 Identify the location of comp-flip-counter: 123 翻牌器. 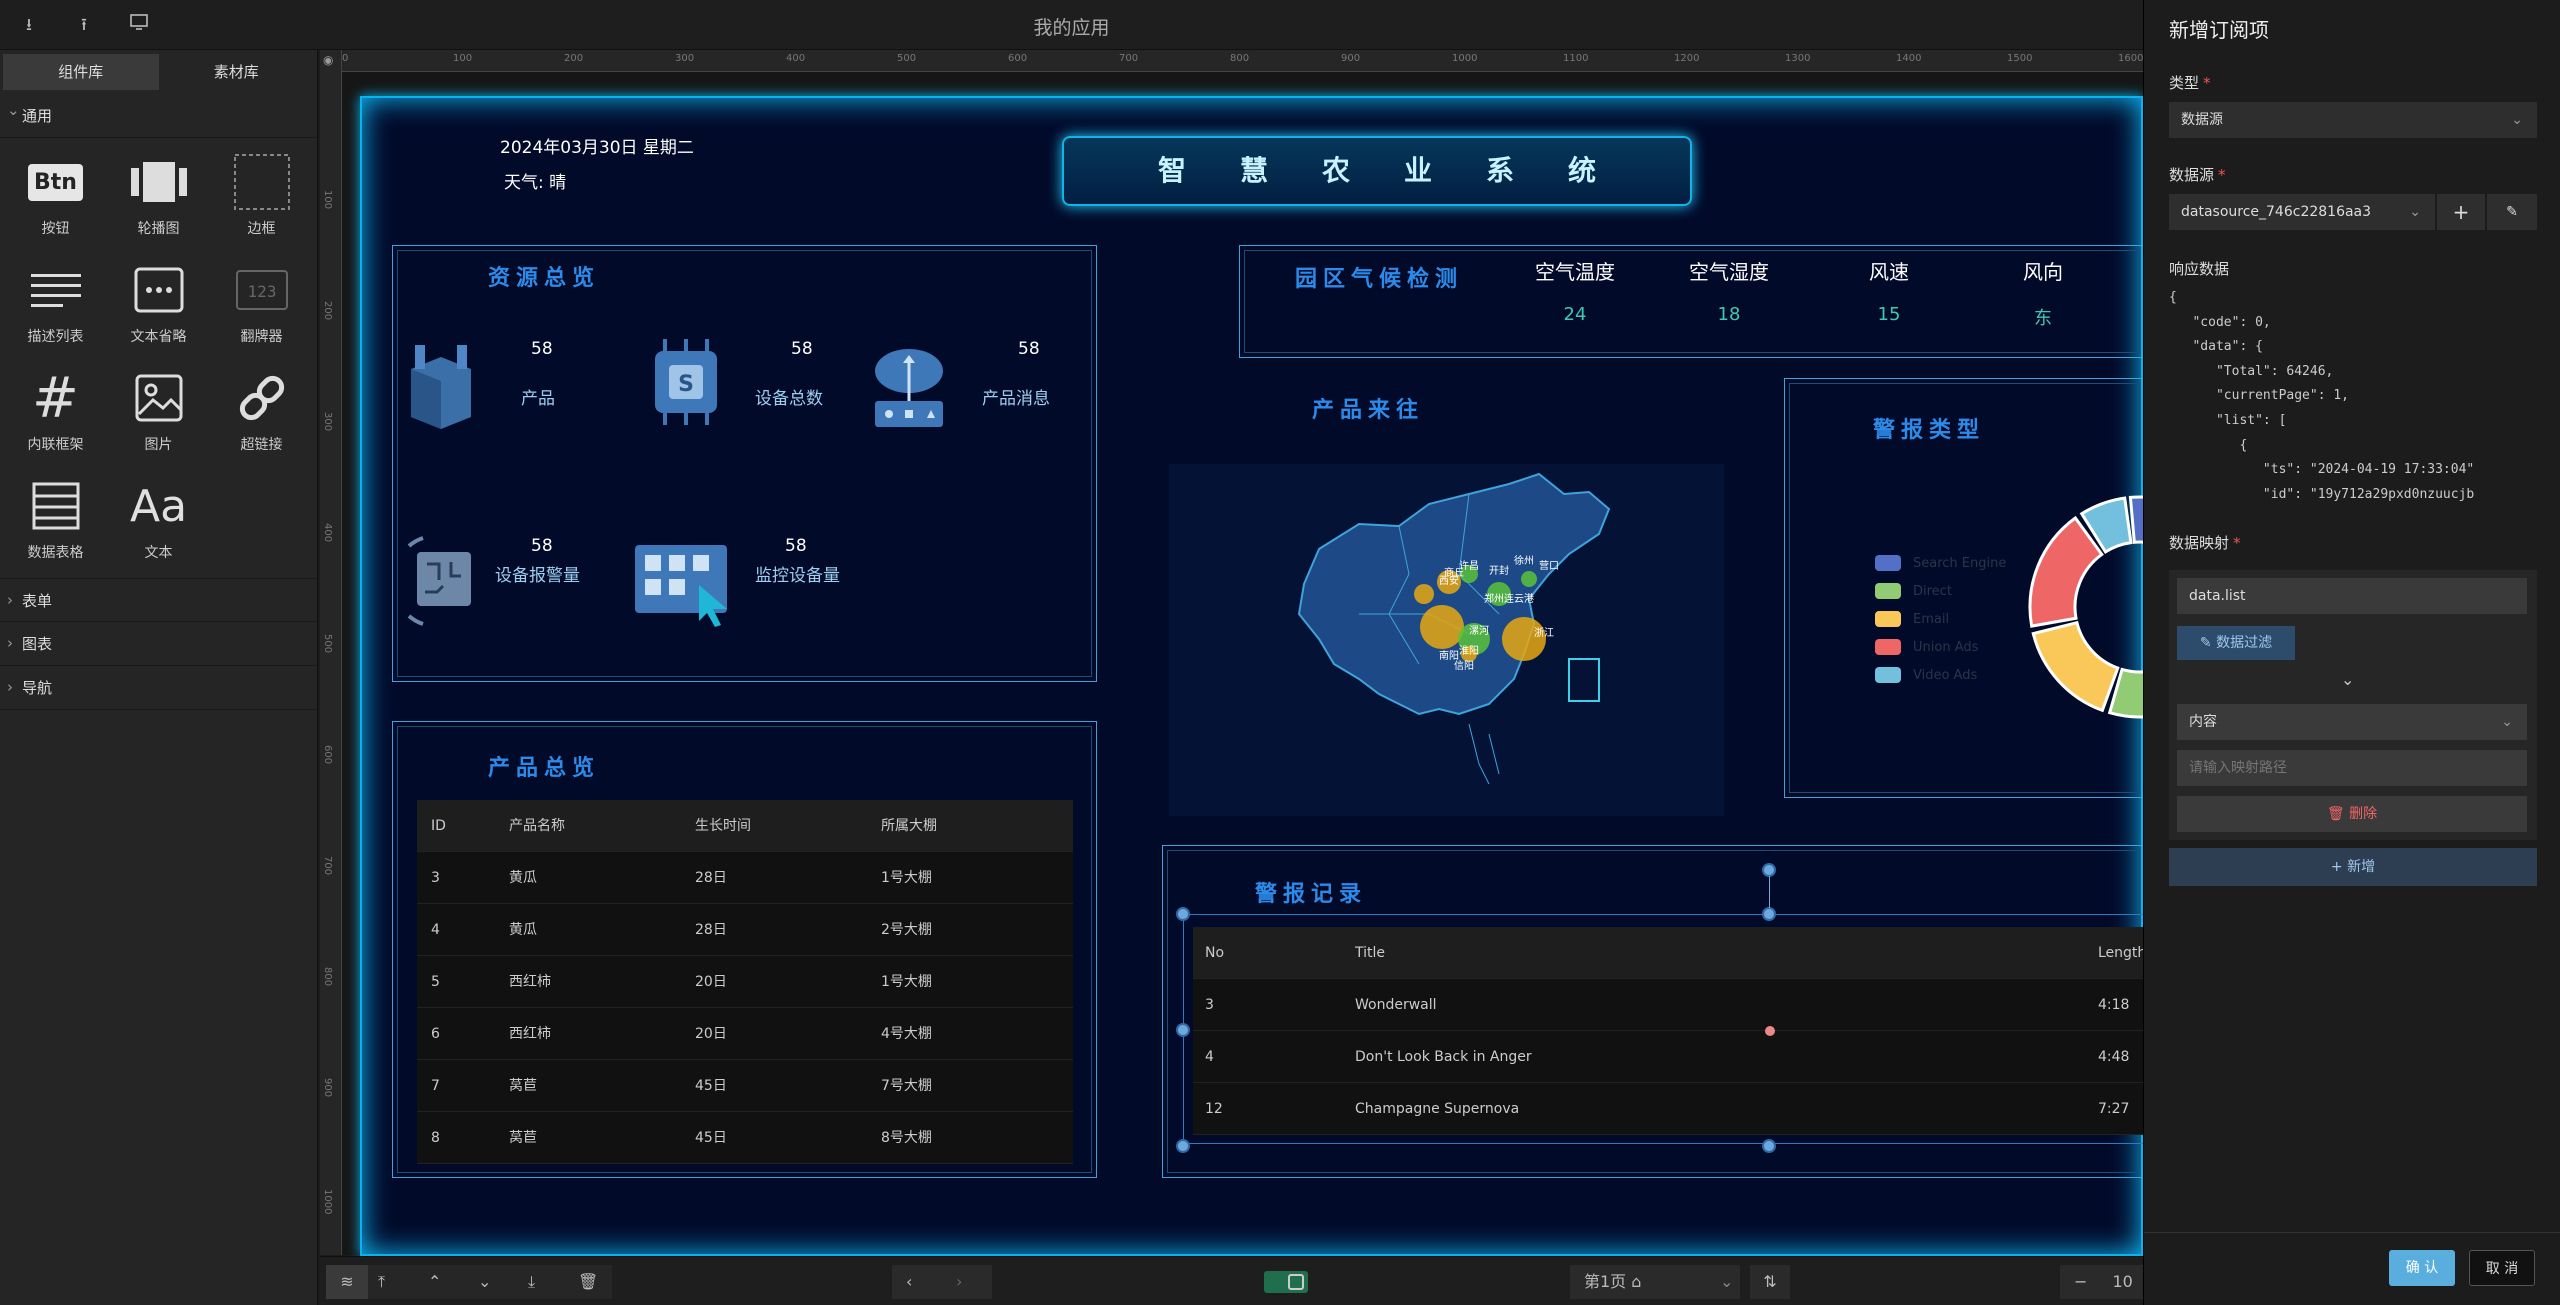
(261, 304).